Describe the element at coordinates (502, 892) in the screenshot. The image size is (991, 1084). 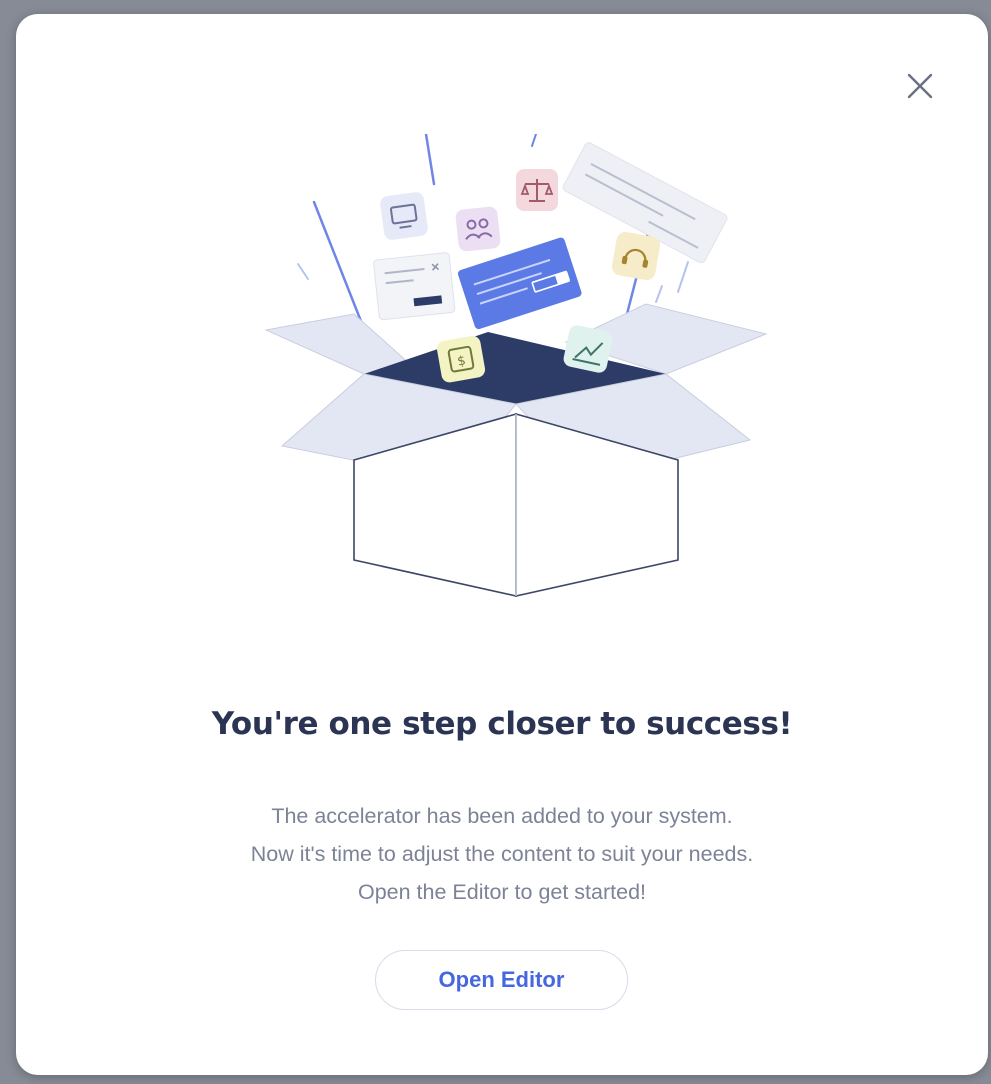
I see `message-line: Open the Editor to get started!` at that location.